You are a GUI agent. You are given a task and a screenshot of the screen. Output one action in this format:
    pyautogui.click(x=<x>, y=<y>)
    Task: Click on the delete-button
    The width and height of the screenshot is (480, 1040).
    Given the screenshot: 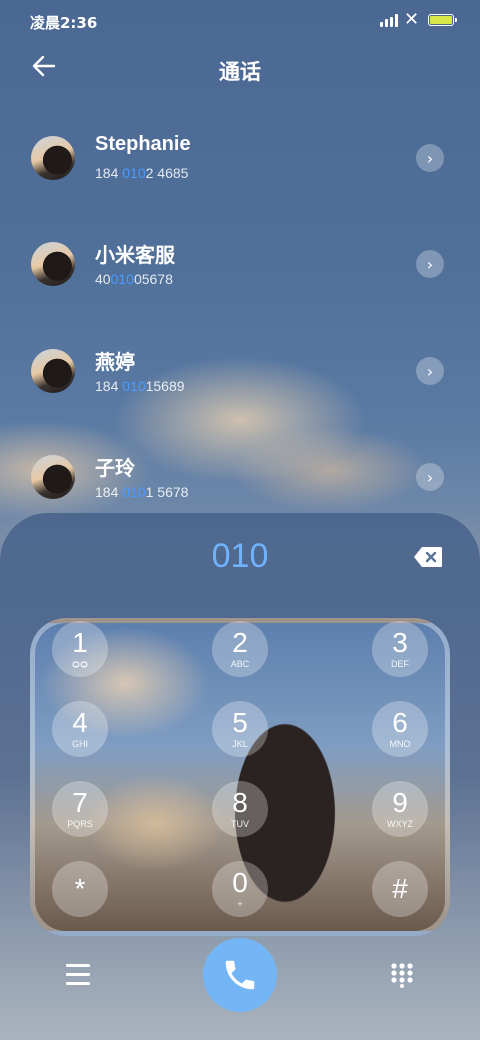 What is the action you would take?
    pyautogui.click(x=428, y=557)
    